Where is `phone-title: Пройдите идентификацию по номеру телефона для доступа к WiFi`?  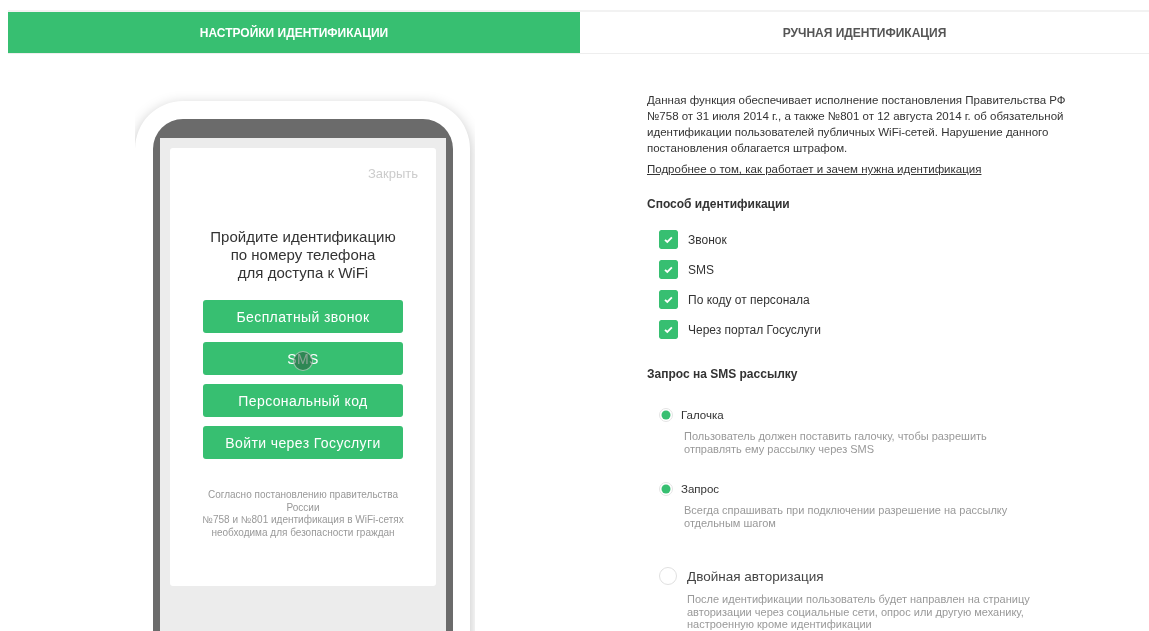
phone-title: Пройдите идентификацию по номеру телефона для доступа к WiFi is located at coordinates (303, 255).